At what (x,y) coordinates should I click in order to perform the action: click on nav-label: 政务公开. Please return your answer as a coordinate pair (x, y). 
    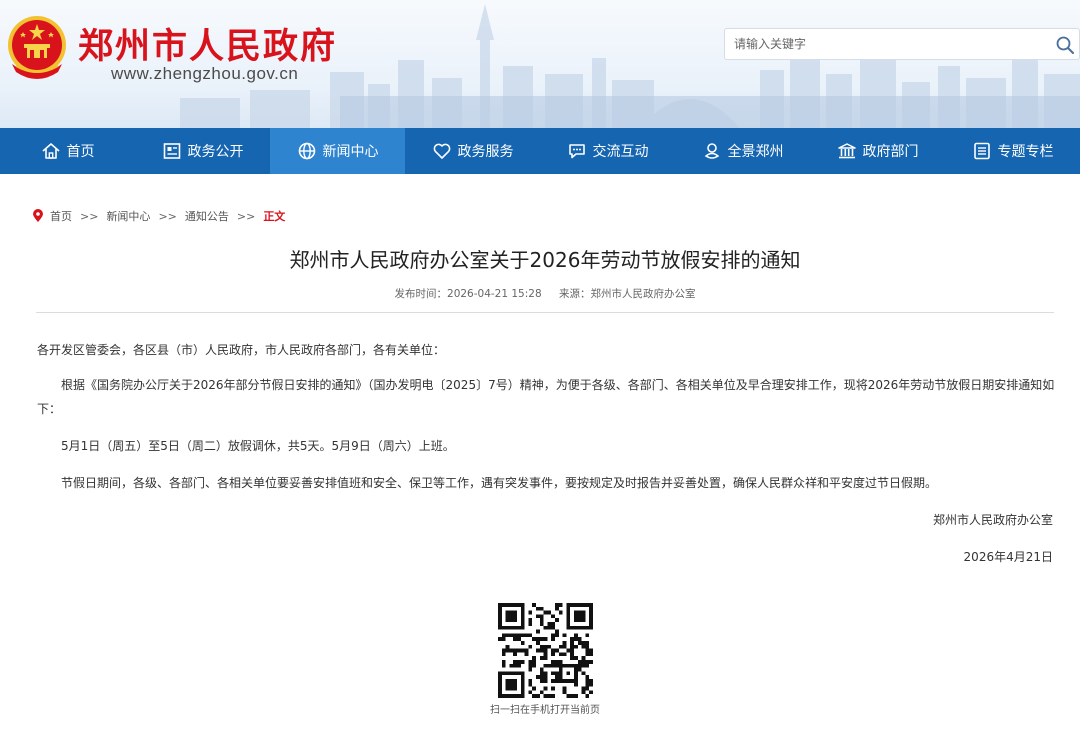
    Looking at the image, I should click on (215, 152).